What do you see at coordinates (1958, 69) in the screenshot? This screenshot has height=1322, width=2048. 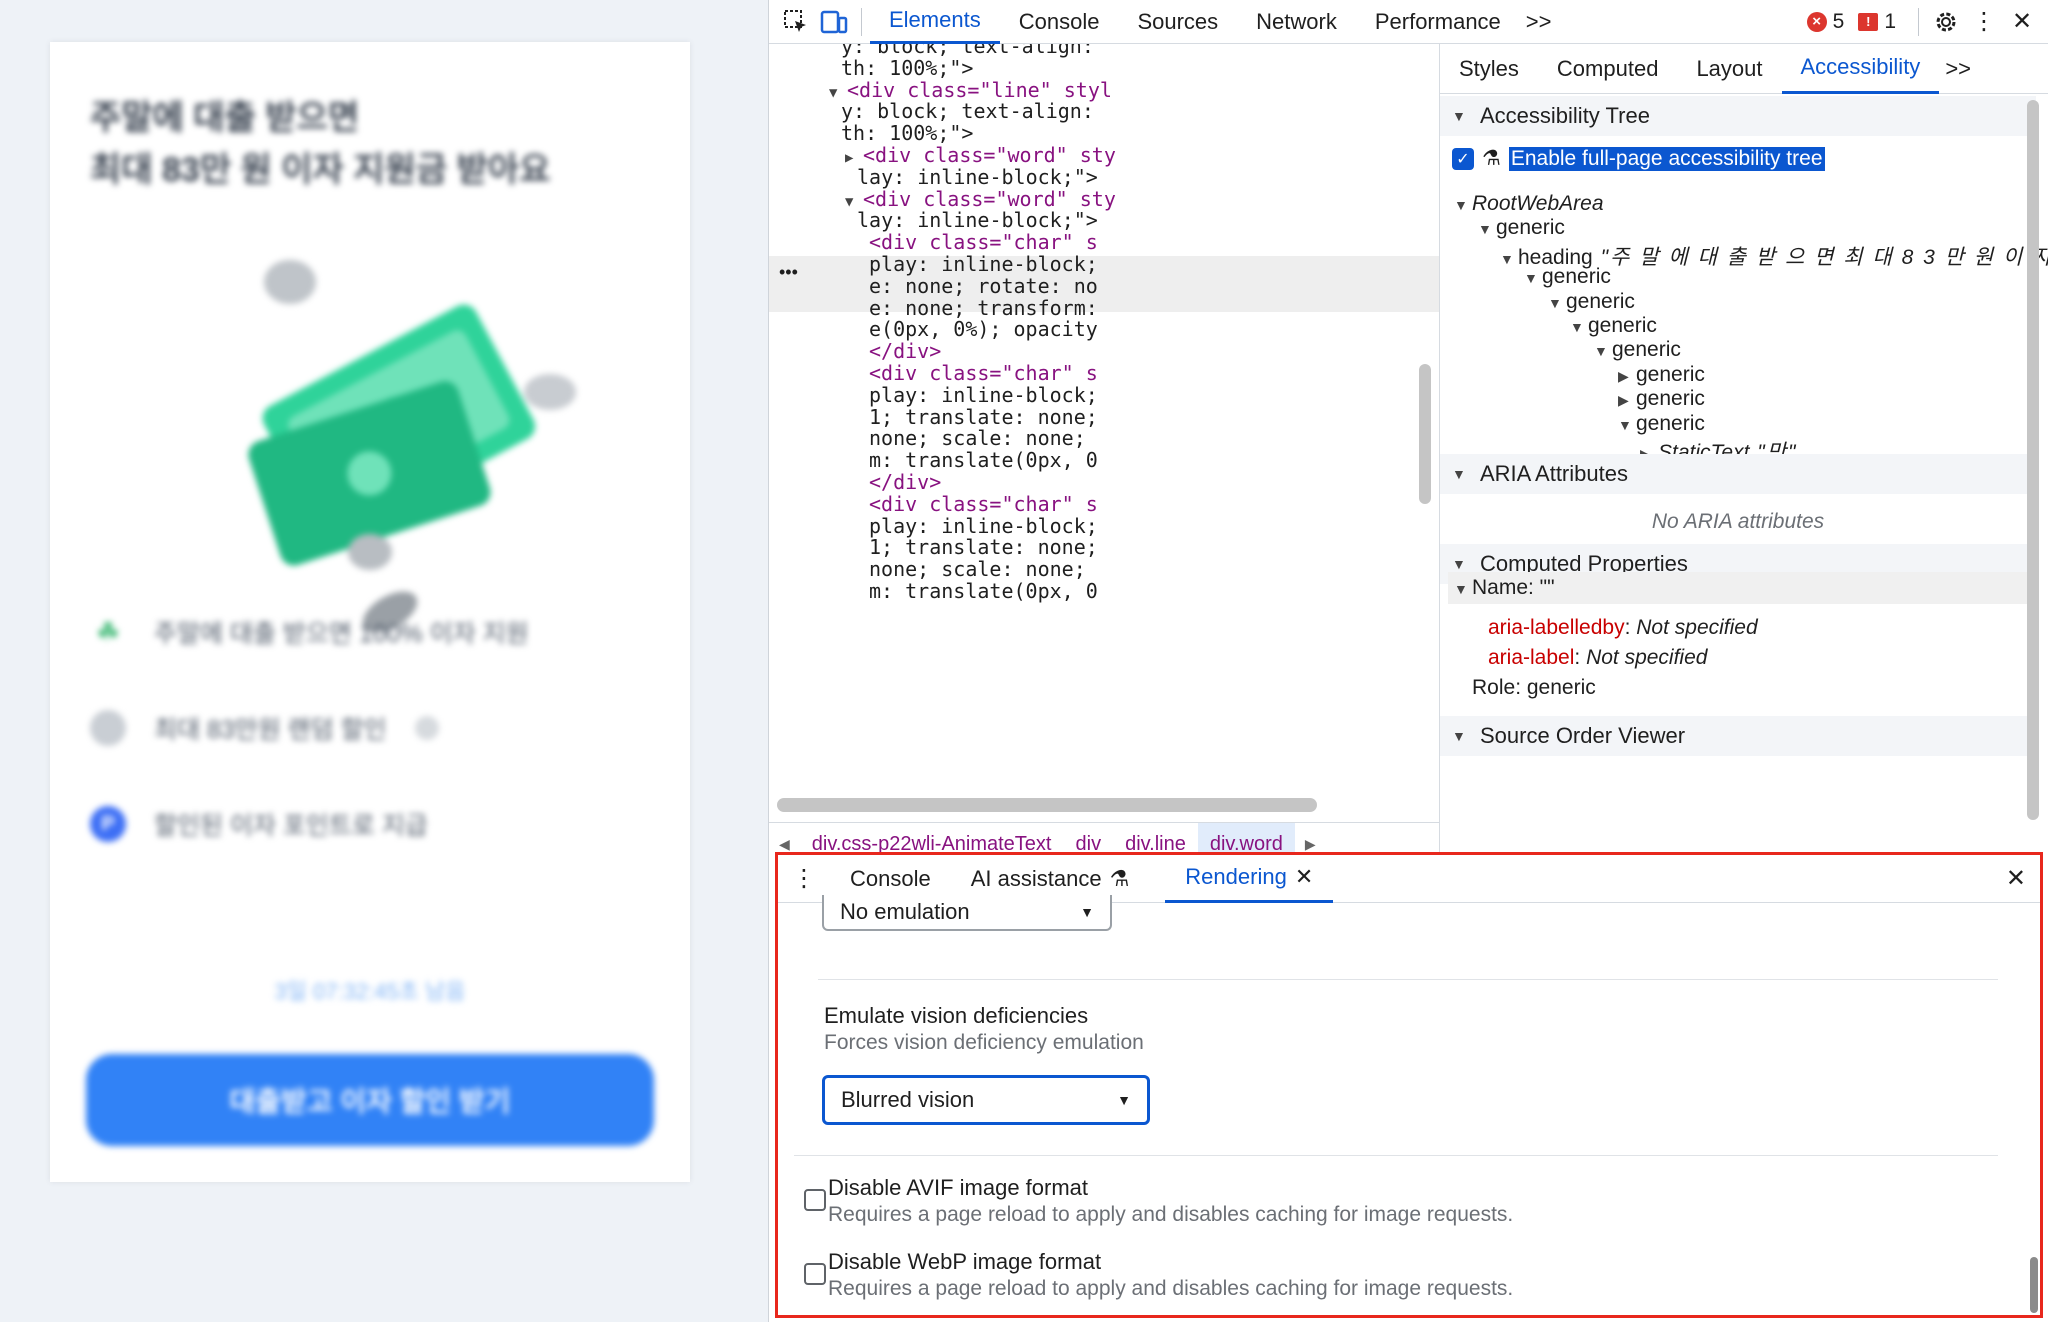 I see `sidebar-more-tabs-button: >>` at bounding box center [1958, 69].